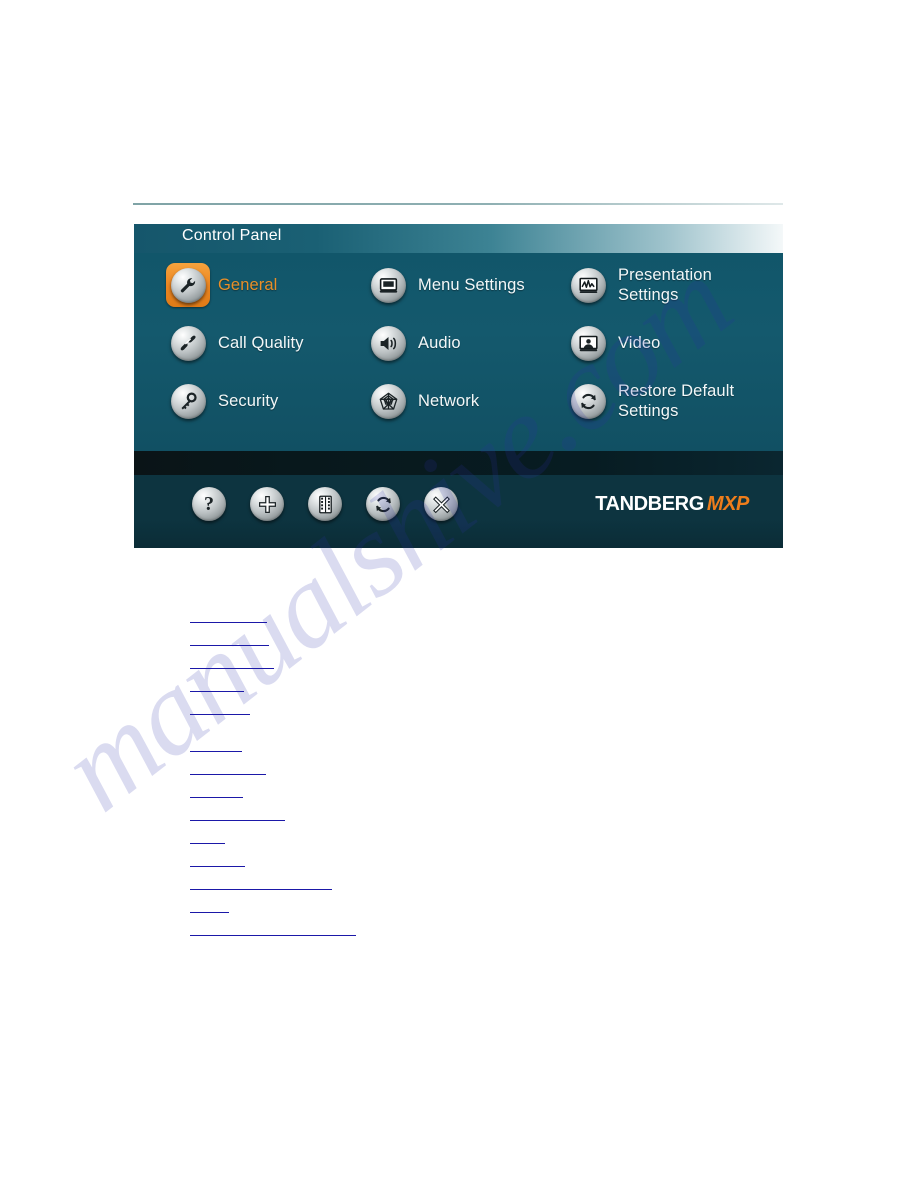 Image resolution: width=918 pixels, height=1188 pixels. I want to click on menu-item-security: Security, so click(222, 401).